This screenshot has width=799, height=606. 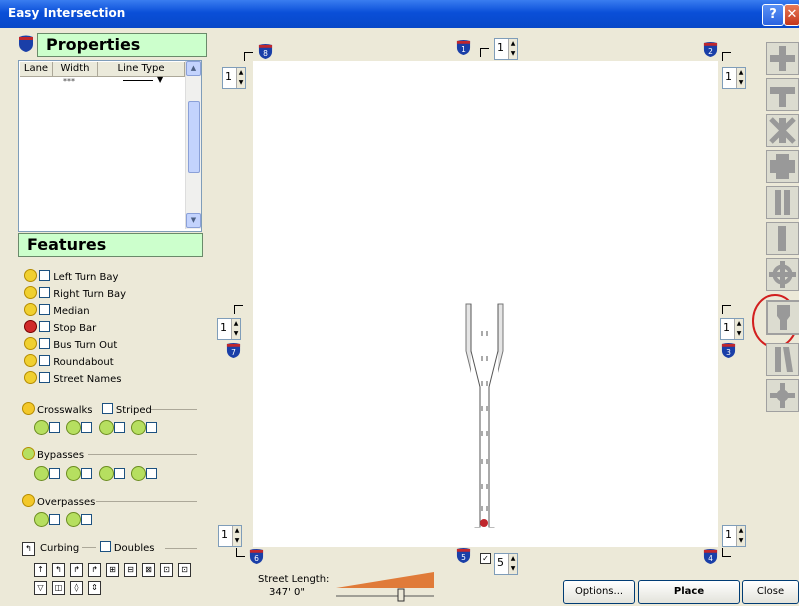 I want to click on roundabout-checkbox, so click(x=44, y=360).